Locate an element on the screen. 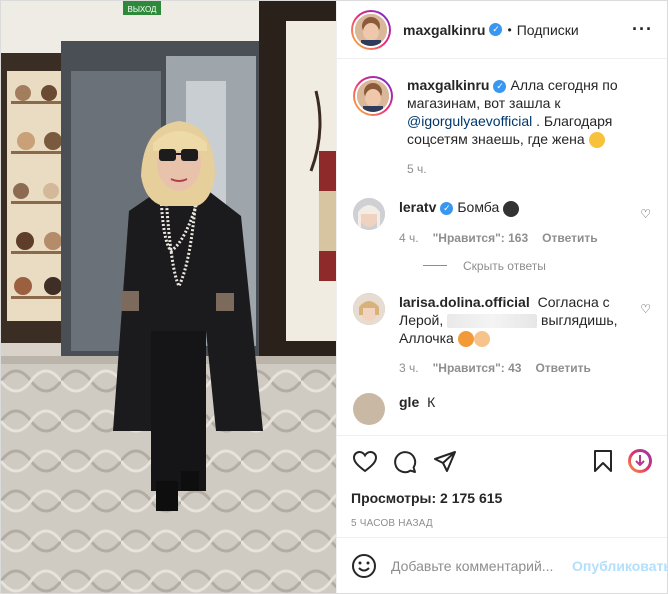  comment-body: Бомба is located at coordinates (478, 207).